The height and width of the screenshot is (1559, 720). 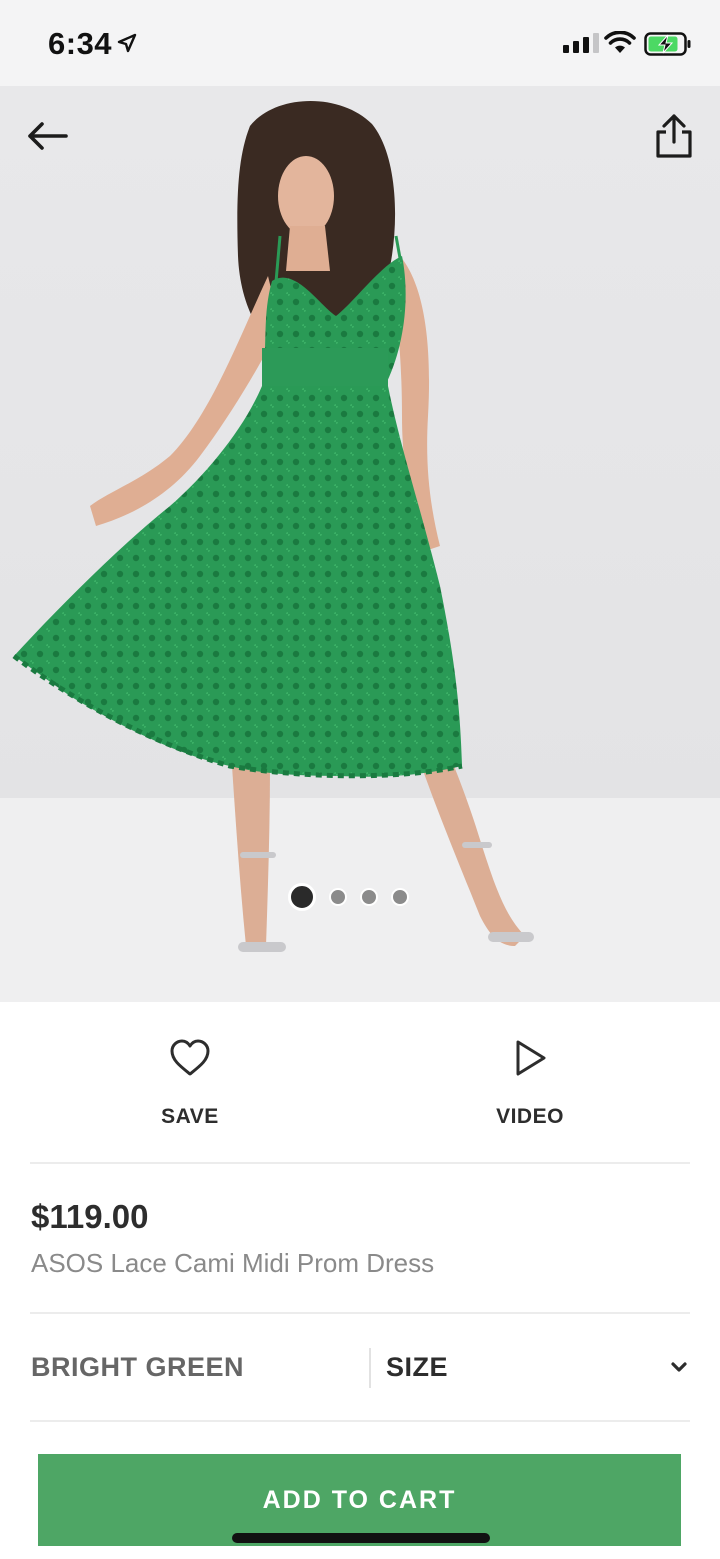 What do you see at coordinates (417, 1367) in the screenshot?
I see `size-label: SIZE` at bounding box center [417, 1367].